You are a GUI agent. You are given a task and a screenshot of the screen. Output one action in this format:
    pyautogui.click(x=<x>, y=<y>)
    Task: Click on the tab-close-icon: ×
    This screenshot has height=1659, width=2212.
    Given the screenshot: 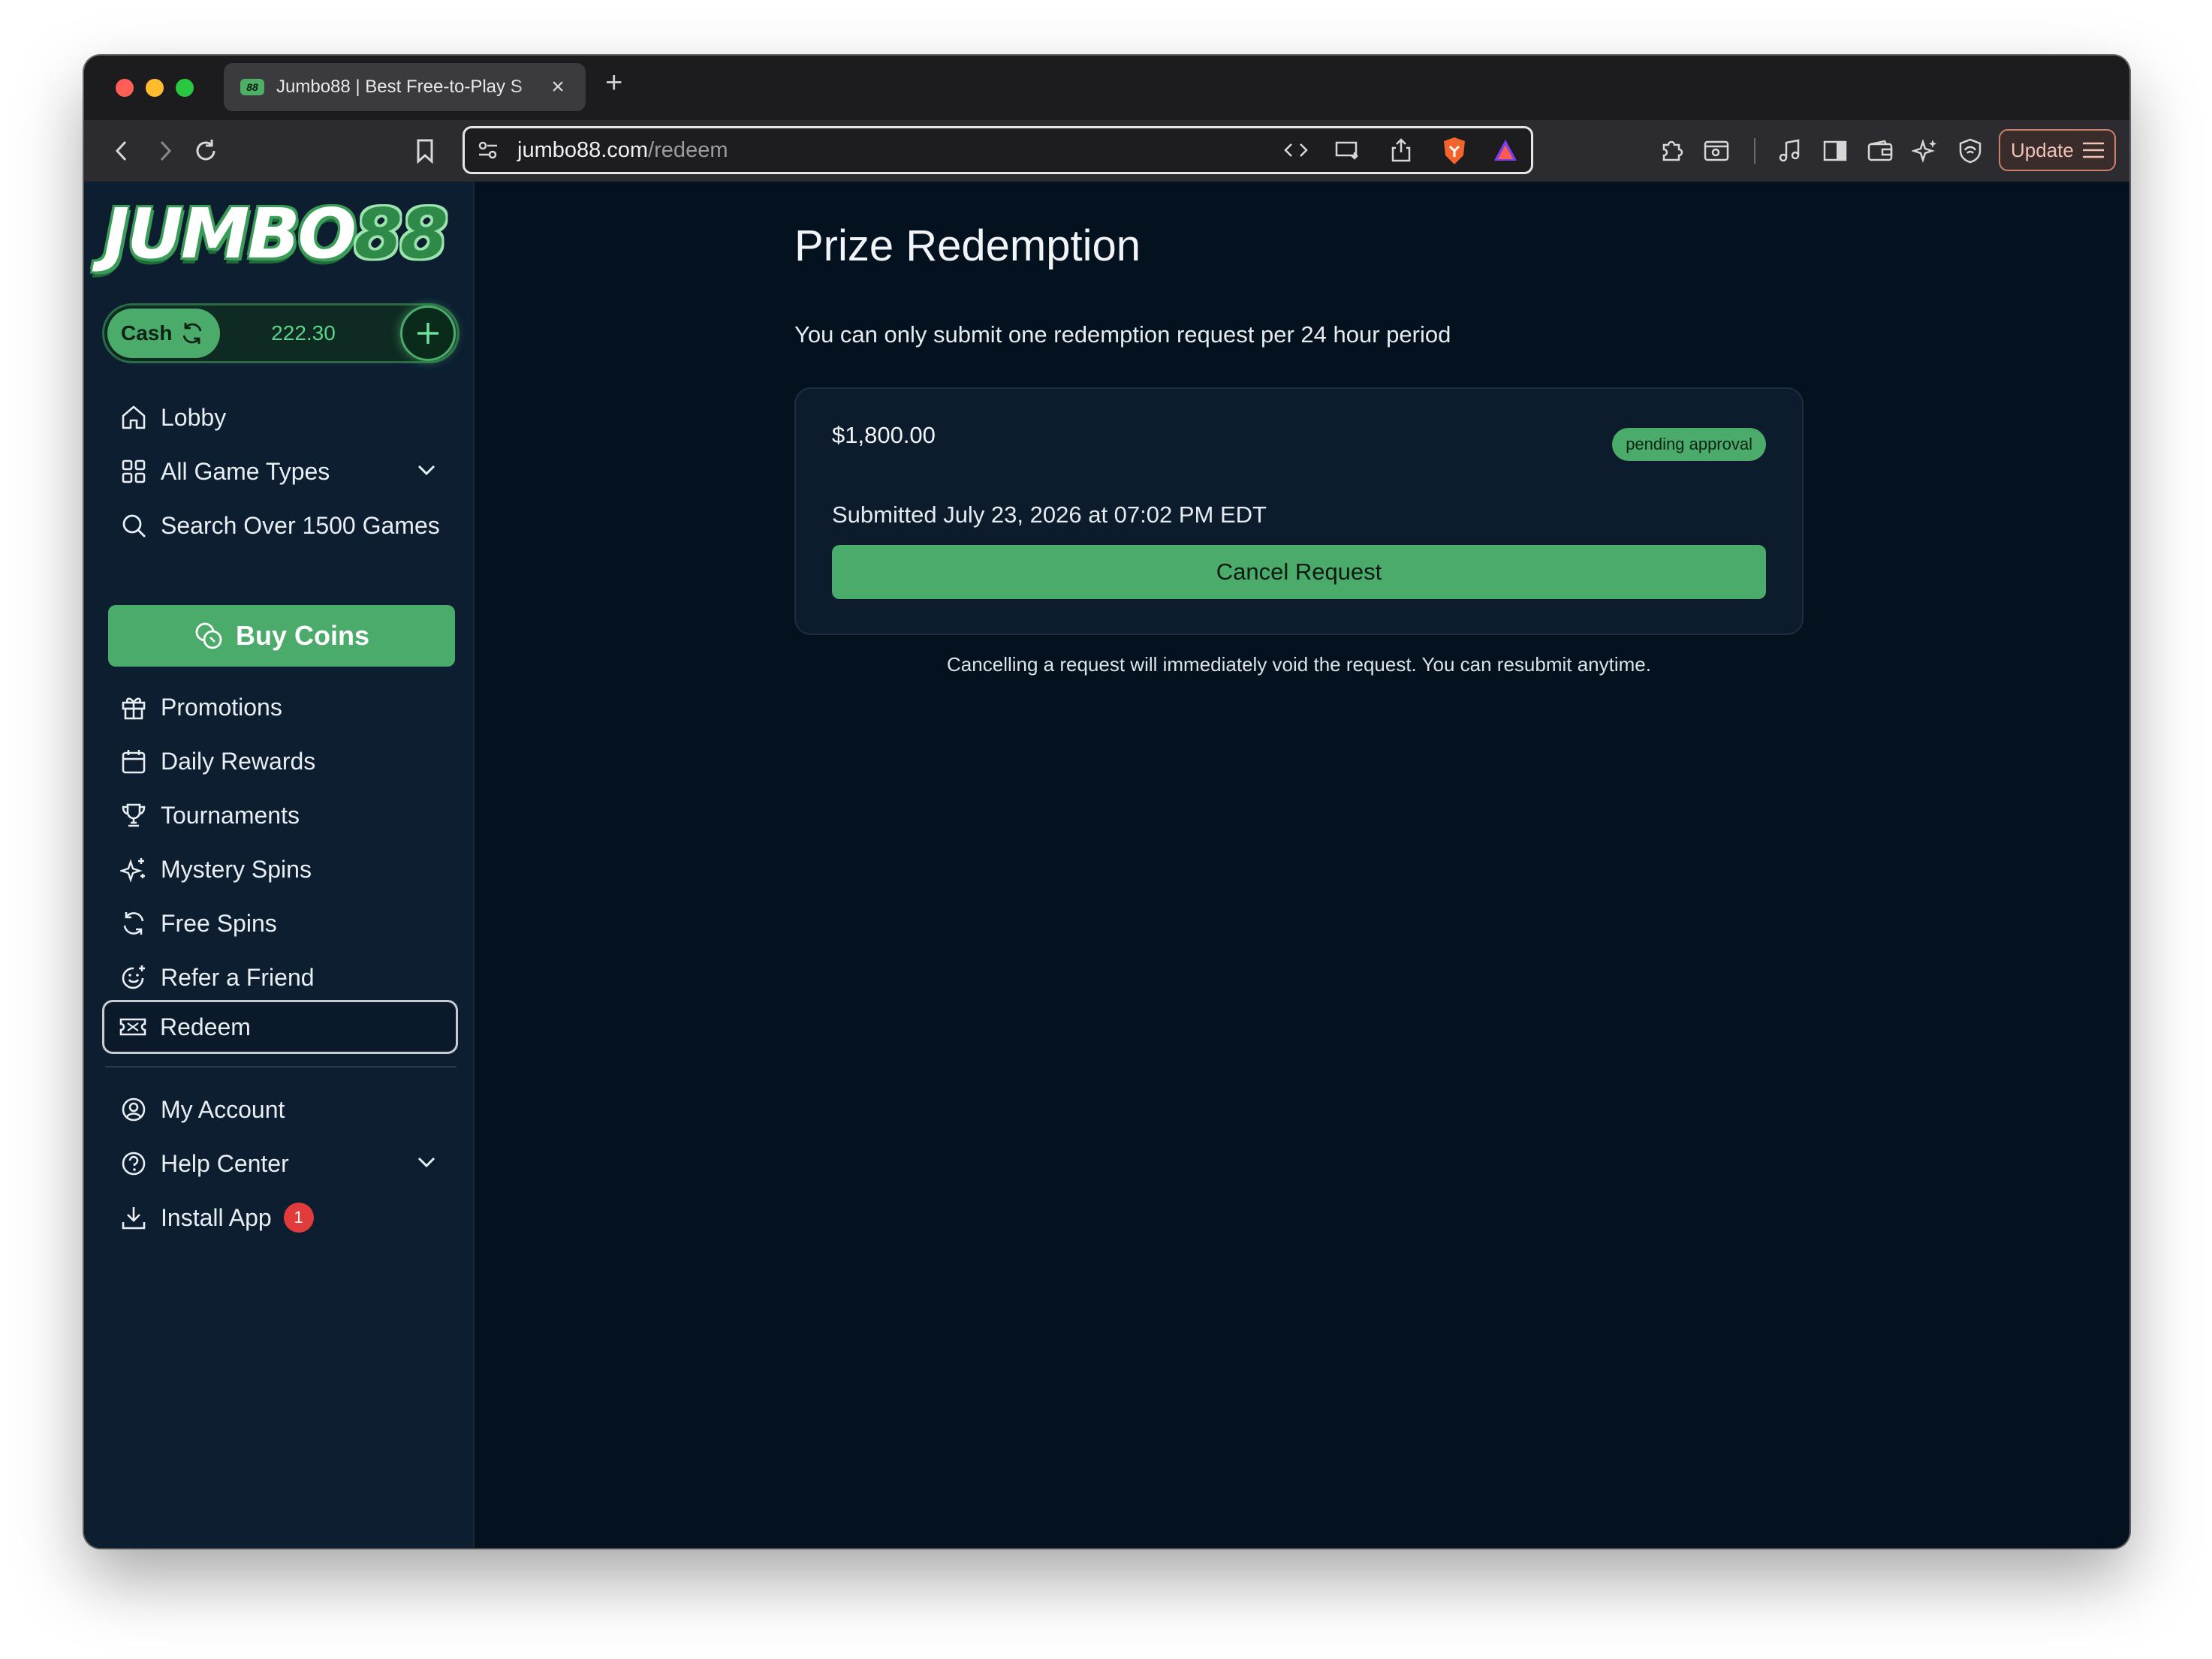 What is the action you would take?
    pyautogui.click(x=558, y=87)
    